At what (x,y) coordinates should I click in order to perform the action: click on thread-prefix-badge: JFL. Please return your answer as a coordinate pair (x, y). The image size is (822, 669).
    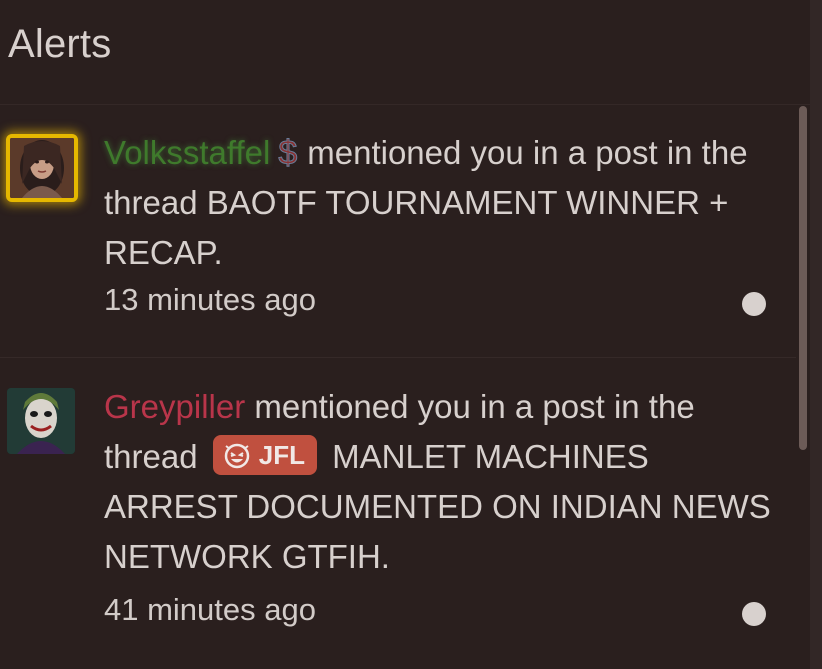
    Looking at the image, I should click on (264, 455).